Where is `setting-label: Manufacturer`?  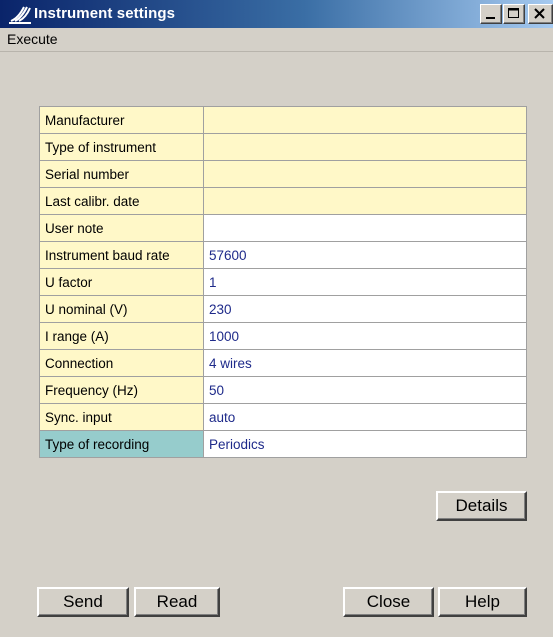 setting-label: Manufacturer is located at coordinates (121, 120).